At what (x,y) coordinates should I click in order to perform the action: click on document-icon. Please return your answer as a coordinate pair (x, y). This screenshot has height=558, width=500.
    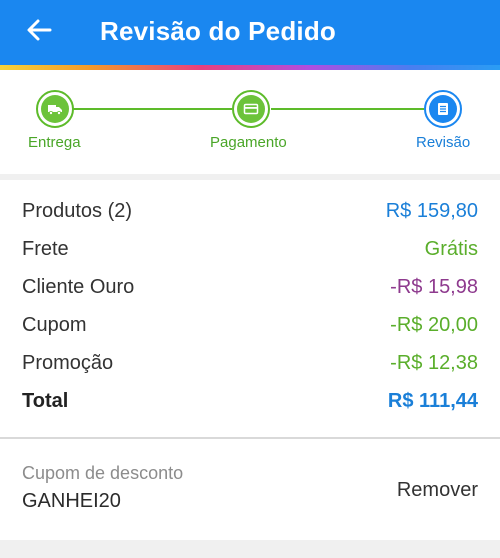
    Looking at the image, I should click on (443, 109).